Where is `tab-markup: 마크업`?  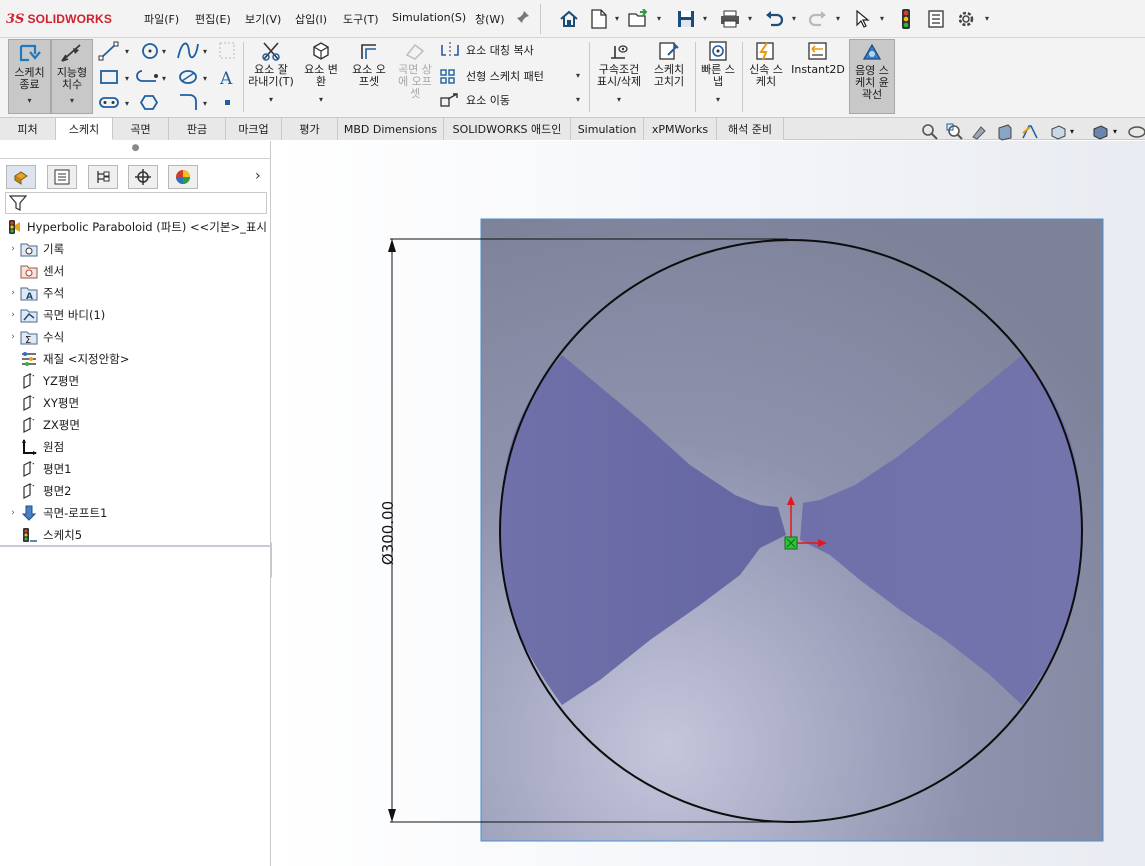
tab-markup: 마크업 is located at coordinates (254, 129).